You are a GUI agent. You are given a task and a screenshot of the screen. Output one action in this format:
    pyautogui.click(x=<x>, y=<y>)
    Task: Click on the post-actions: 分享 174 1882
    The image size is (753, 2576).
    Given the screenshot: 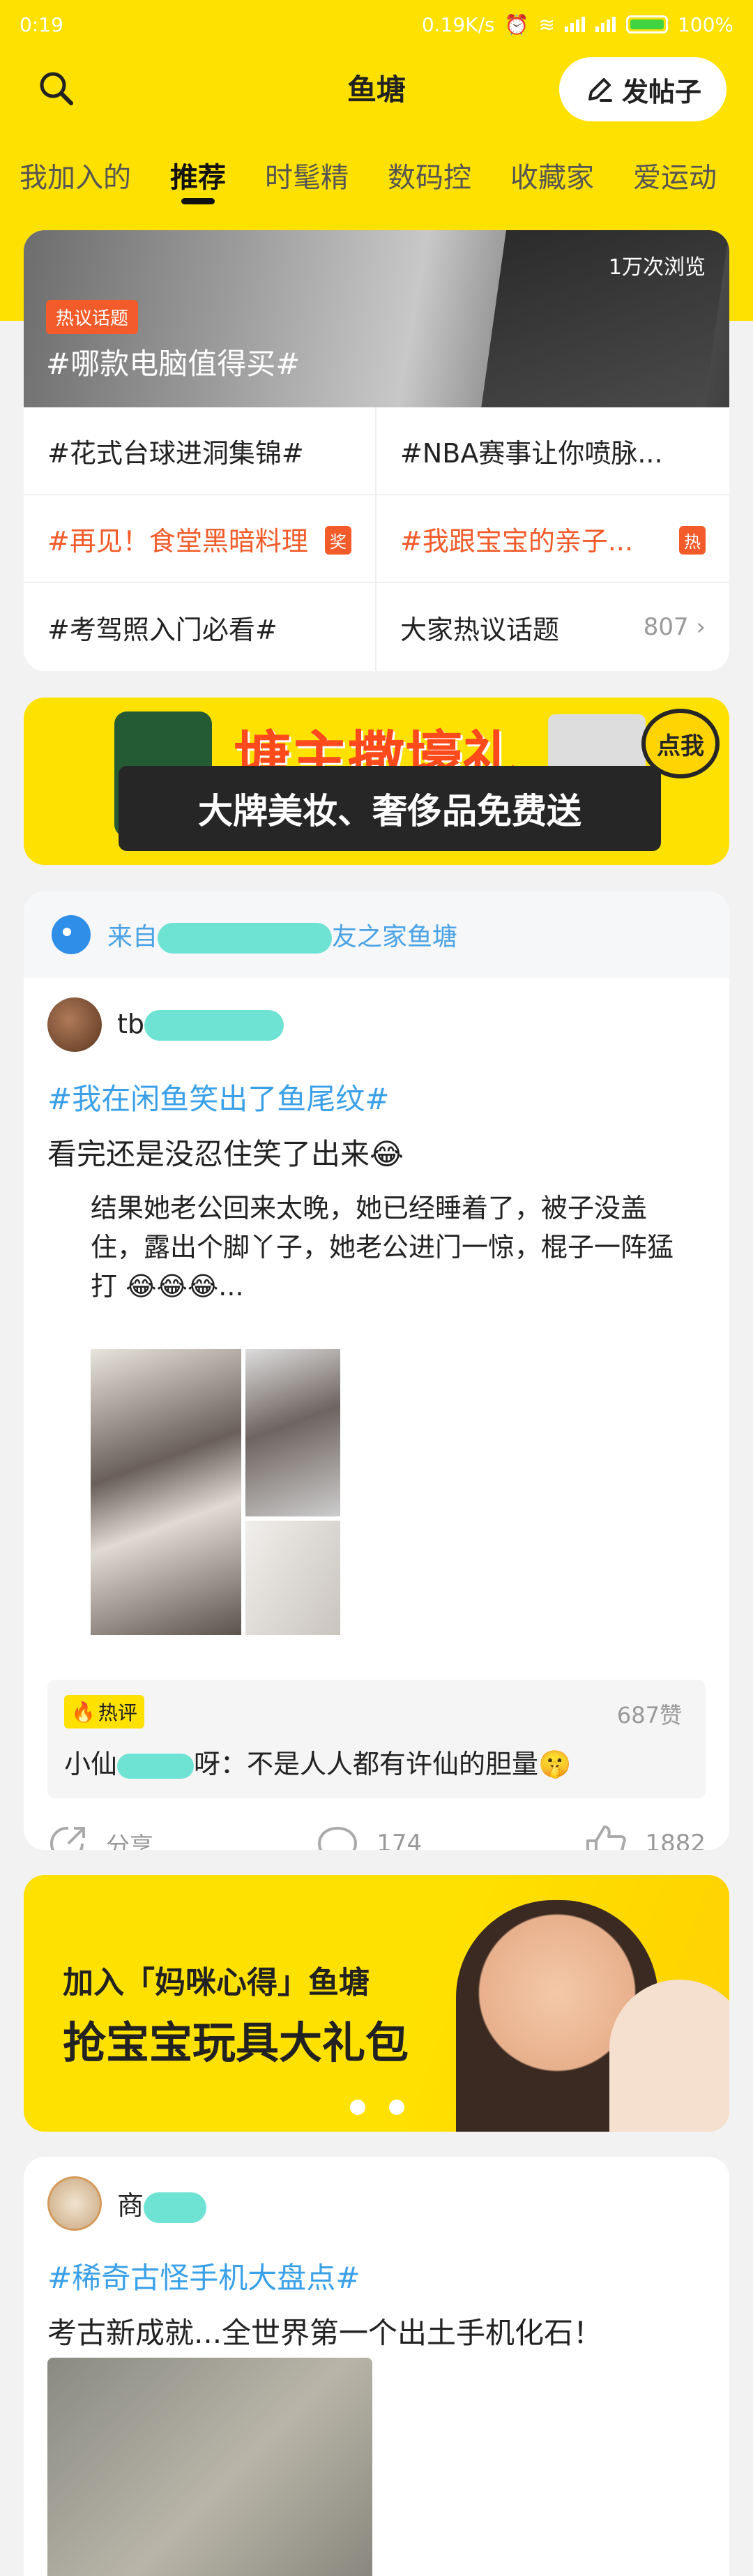 What is the action you would take?
    pyautogui.click(x=376, y=1824)
    